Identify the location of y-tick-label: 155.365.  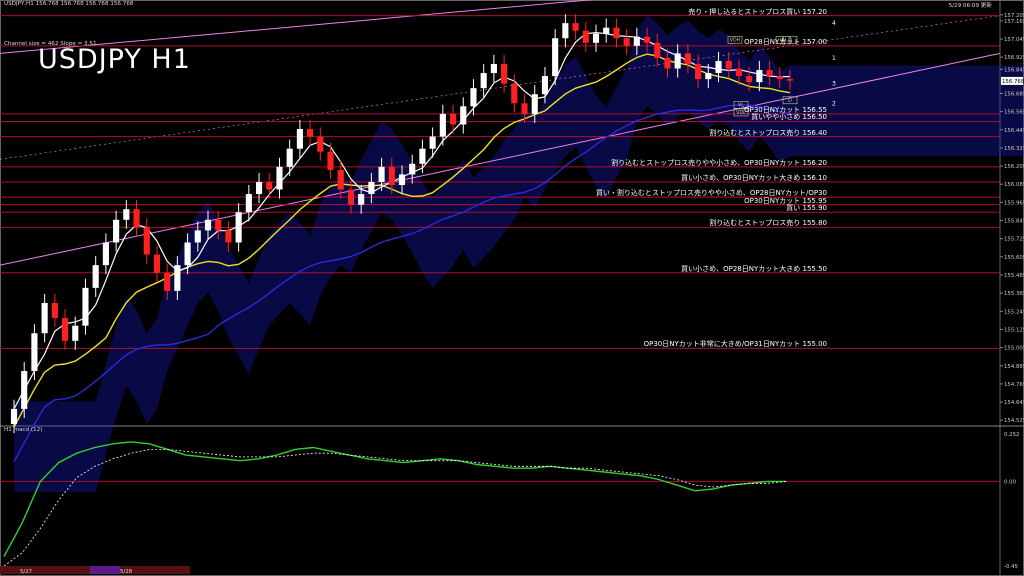
(1014, 294).